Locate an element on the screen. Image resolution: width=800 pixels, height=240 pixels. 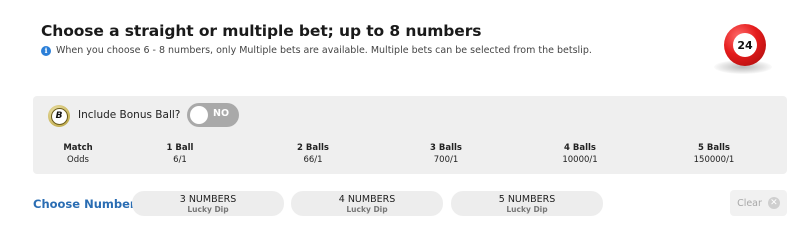
odds-column-4-balls: 4 Balls 10000/1 is located at coordinates (580, 154).